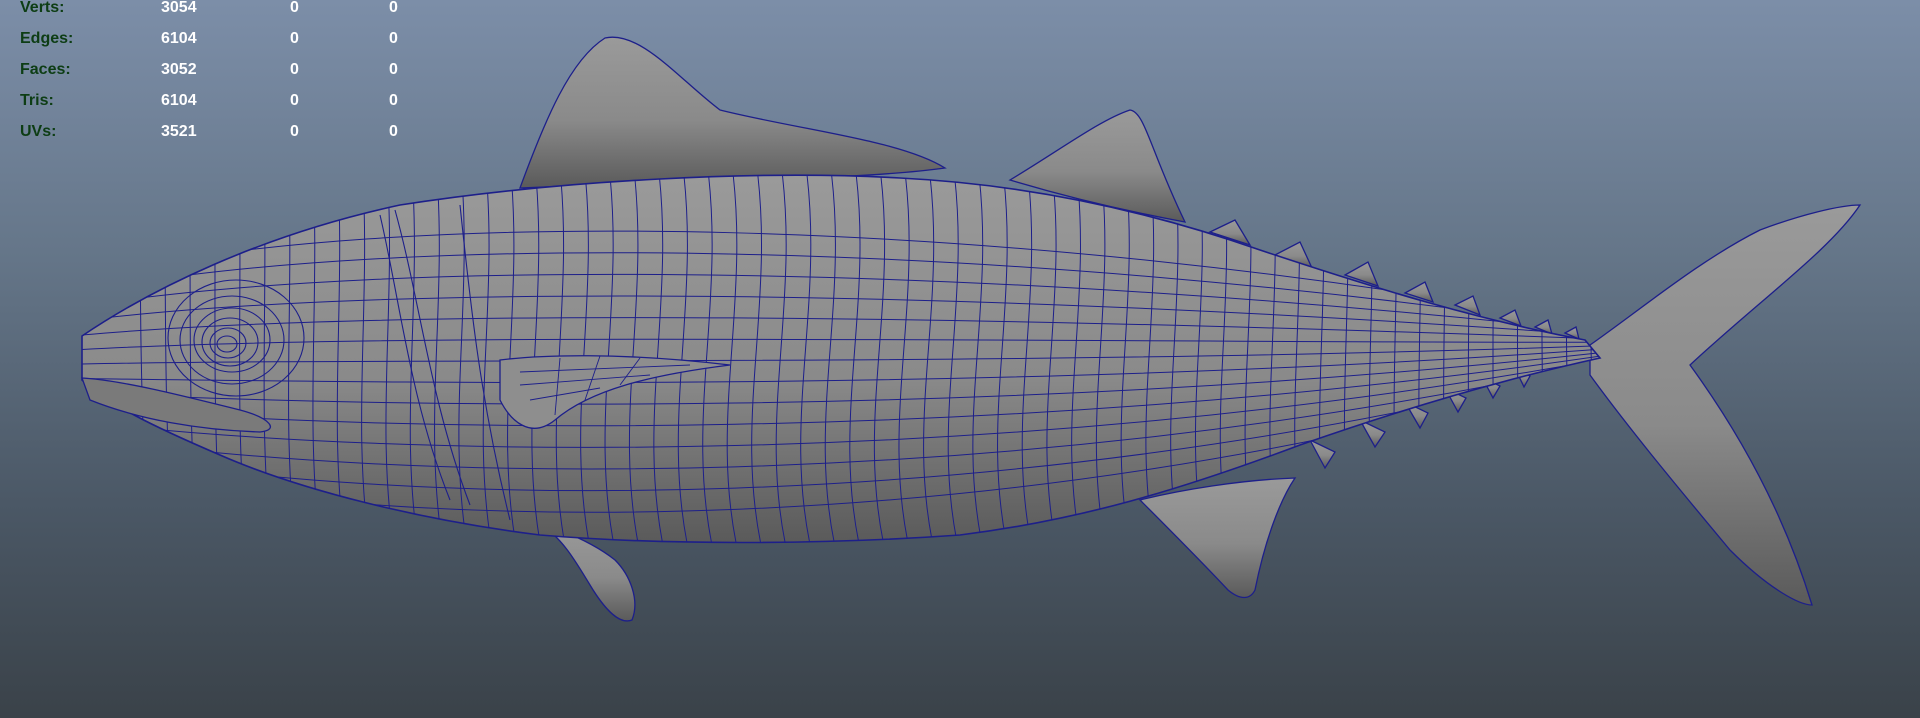 The image size is (1920, 718). I want to click on dorsal-fin-front, so click(733, 112).